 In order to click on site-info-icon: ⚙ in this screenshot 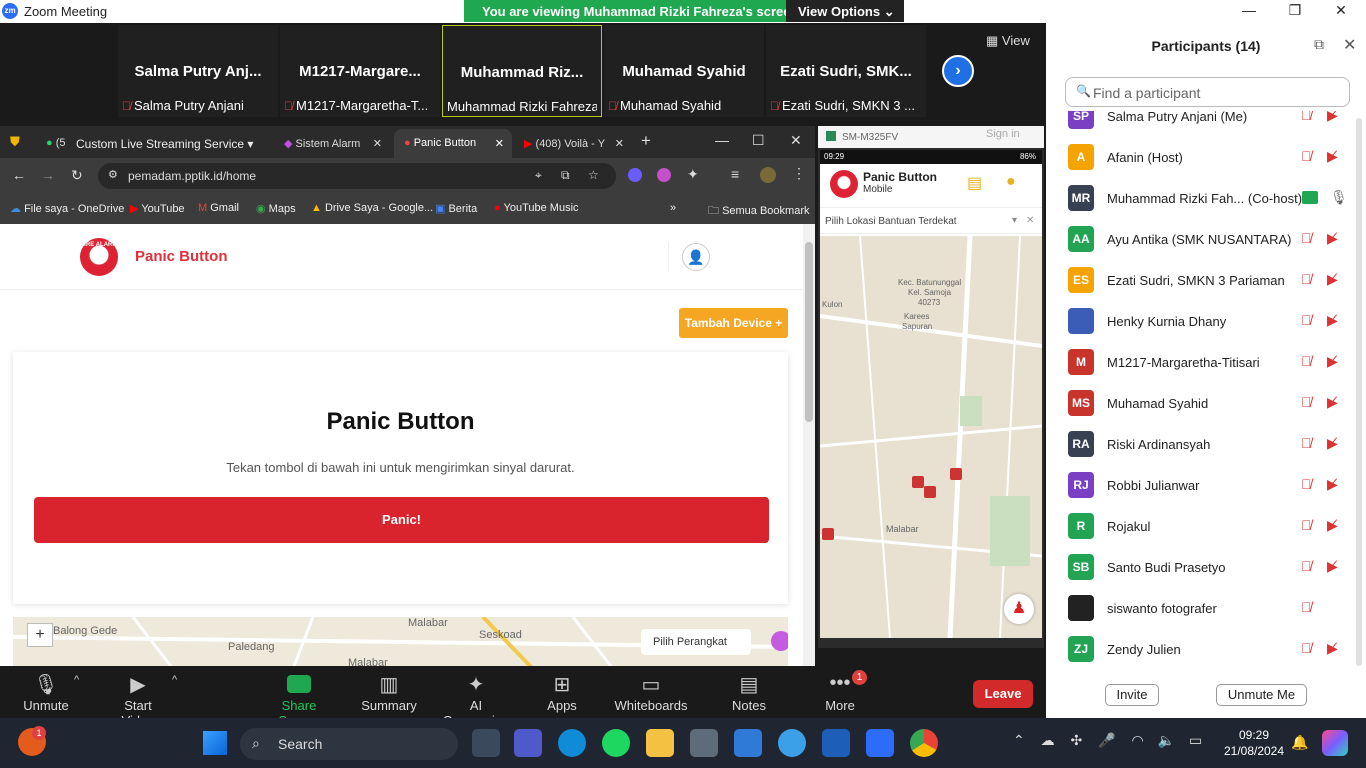, I will do `click(113, 174)`.